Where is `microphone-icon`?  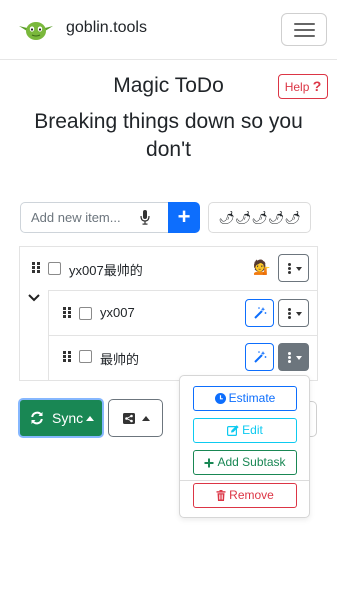 microphone-icon is located at coordinates (145, 217).